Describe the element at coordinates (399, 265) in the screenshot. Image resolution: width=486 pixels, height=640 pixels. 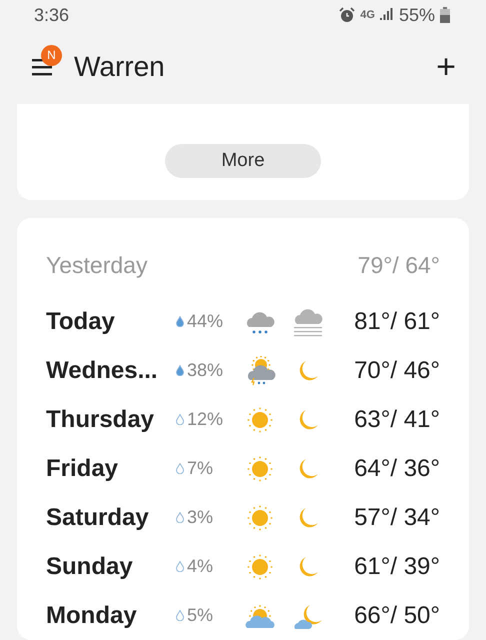
I see `temperature-range: 79°/ 64°` at that location.